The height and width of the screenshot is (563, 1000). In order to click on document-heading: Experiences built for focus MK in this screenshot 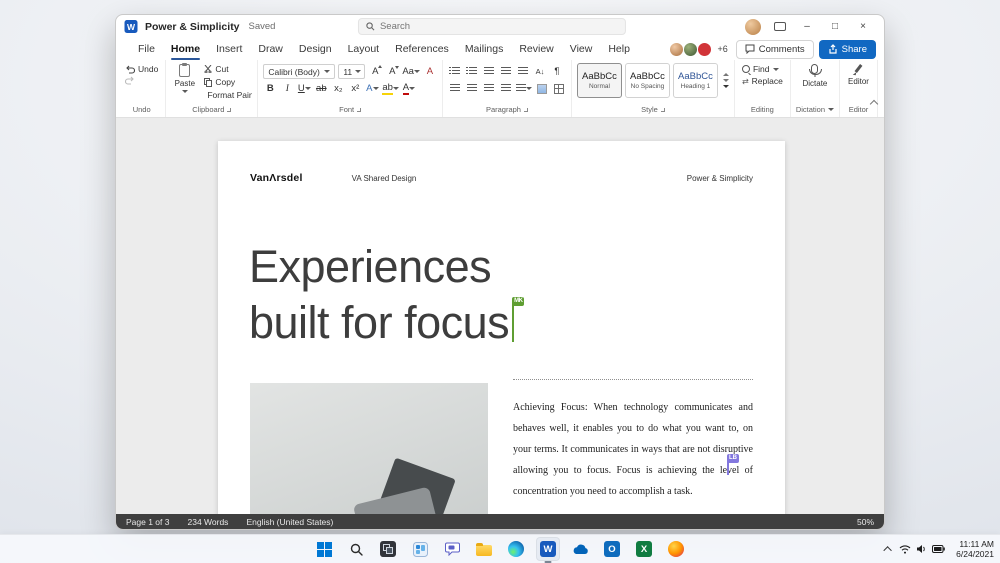, I will do `click(387, 295)`.